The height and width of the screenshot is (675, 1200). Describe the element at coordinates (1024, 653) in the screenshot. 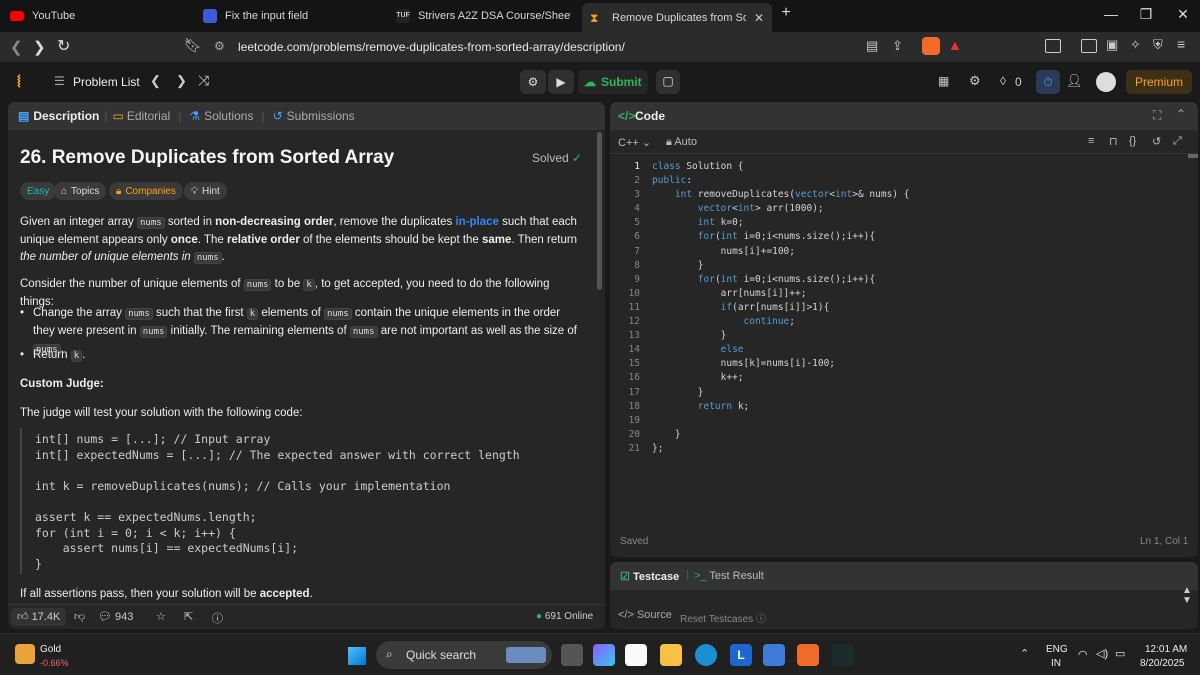

I see `tray-overflow-icon: ⌃` at that location.